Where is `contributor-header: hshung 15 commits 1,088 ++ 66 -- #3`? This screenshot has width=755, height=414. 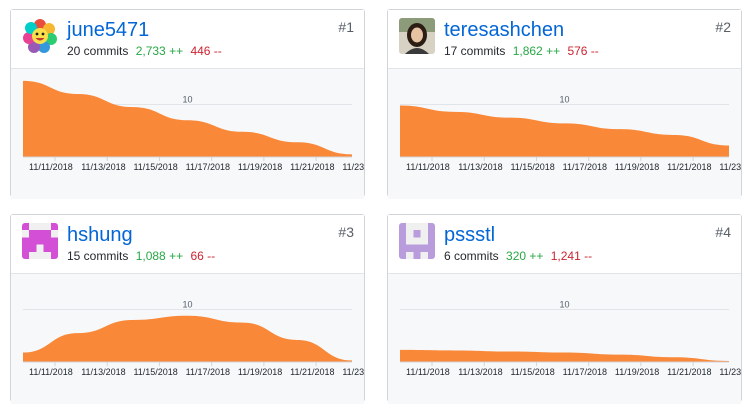 contributor-header: hshung 15 commits 1,088 ++ 66 -- #3 is located at coordinates (187, 244).